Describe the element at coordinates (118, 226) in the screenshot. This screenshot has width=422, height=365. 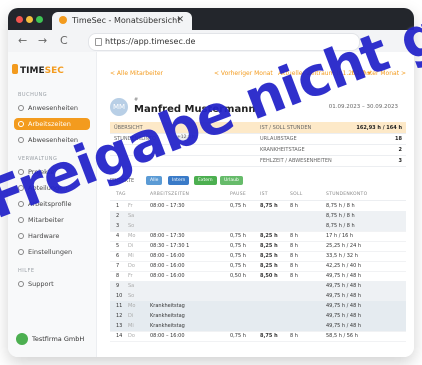
I see `table-cell: 3` at that location.